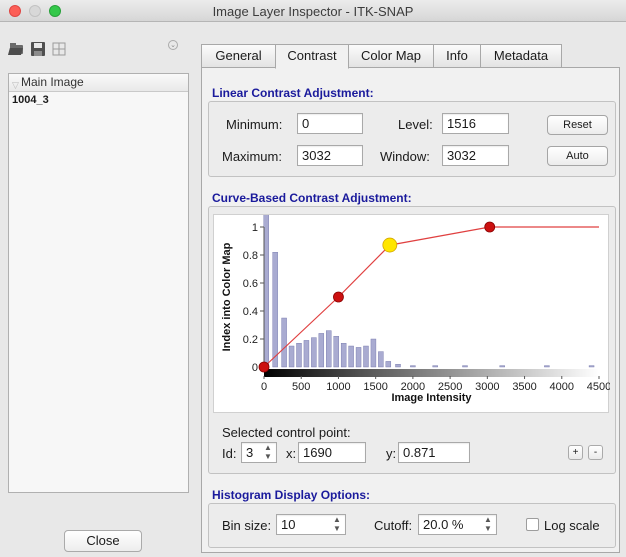  Describe the element at coordinates (562, 387) in the screenshot. I see `x-tick-label: 4000` at that location.